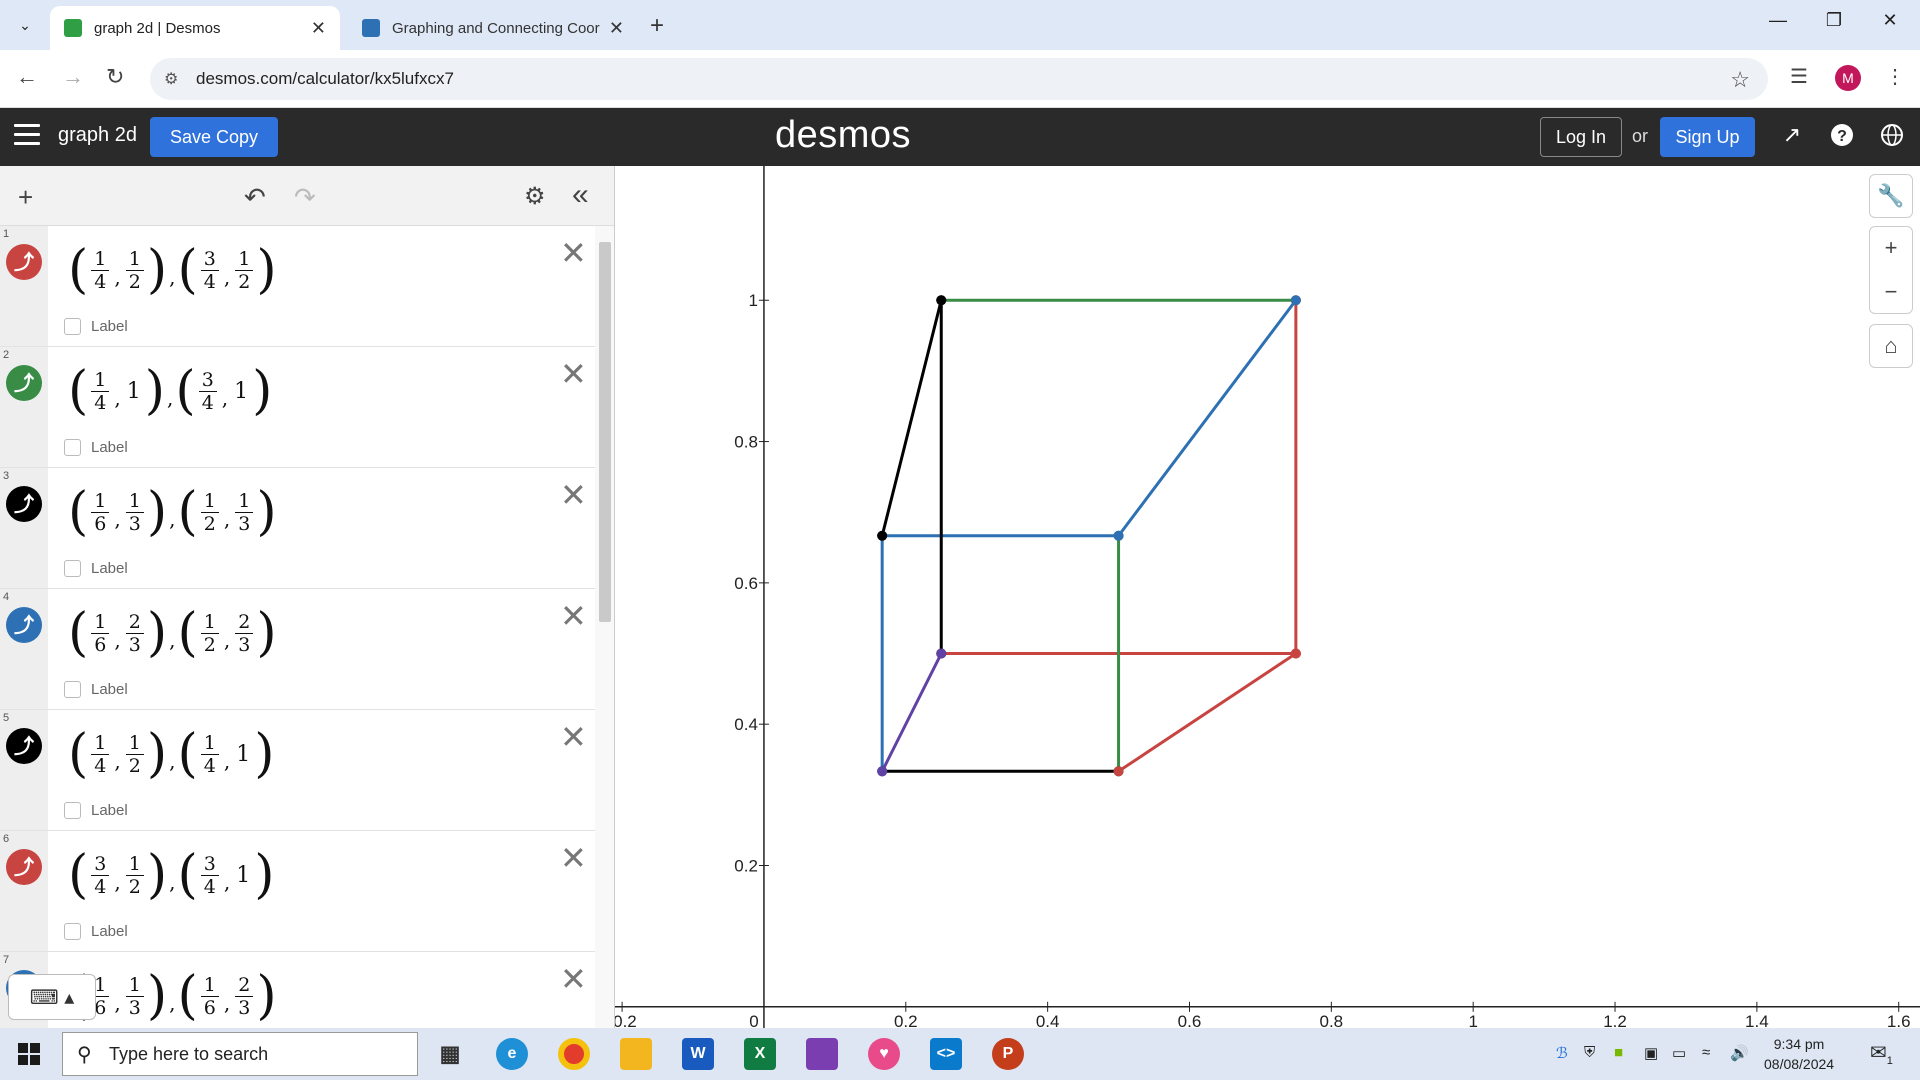 The image size is (1920, 1080). Describe the element at coordinates (760, 1054) in the screenshot. I see `excel-icon: X` at that location.